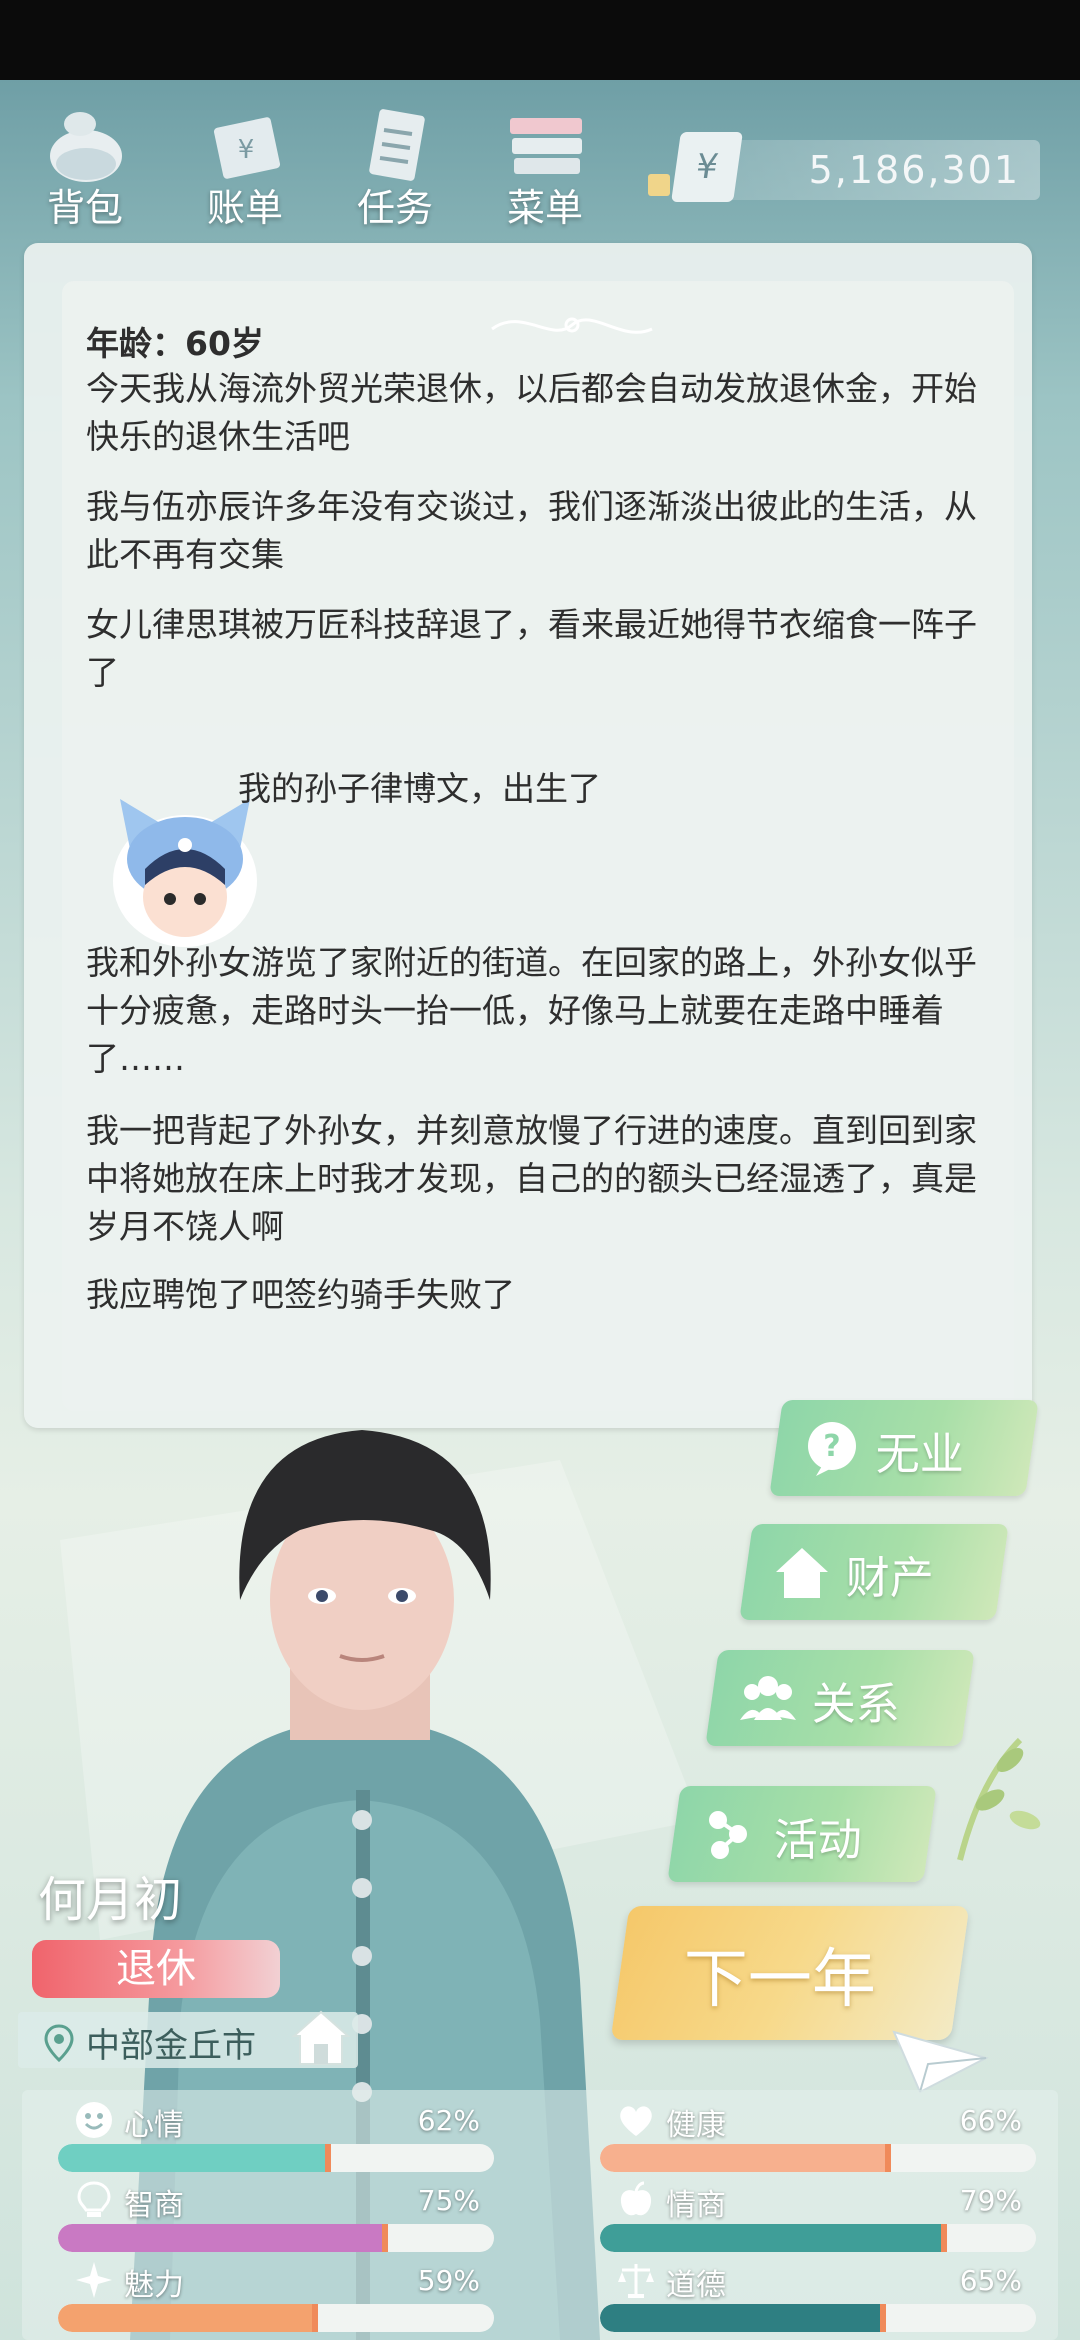  I want to click on job-label: 无业, so click(919, 1454).